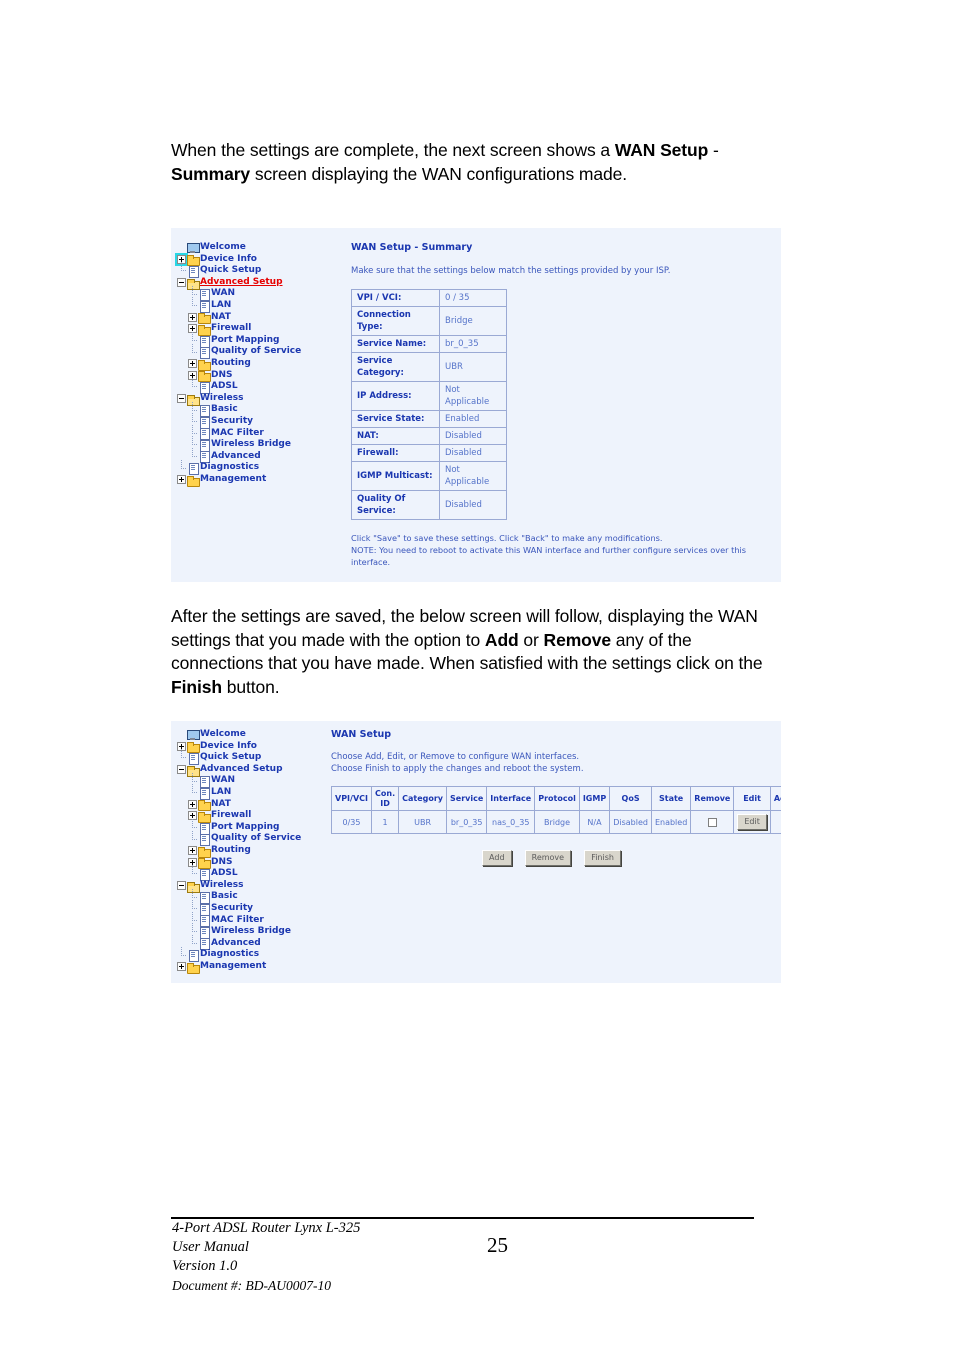  Describe the element at coordinates (548, 858) in the screenshot. I see `remove-button: Remove` at that location.